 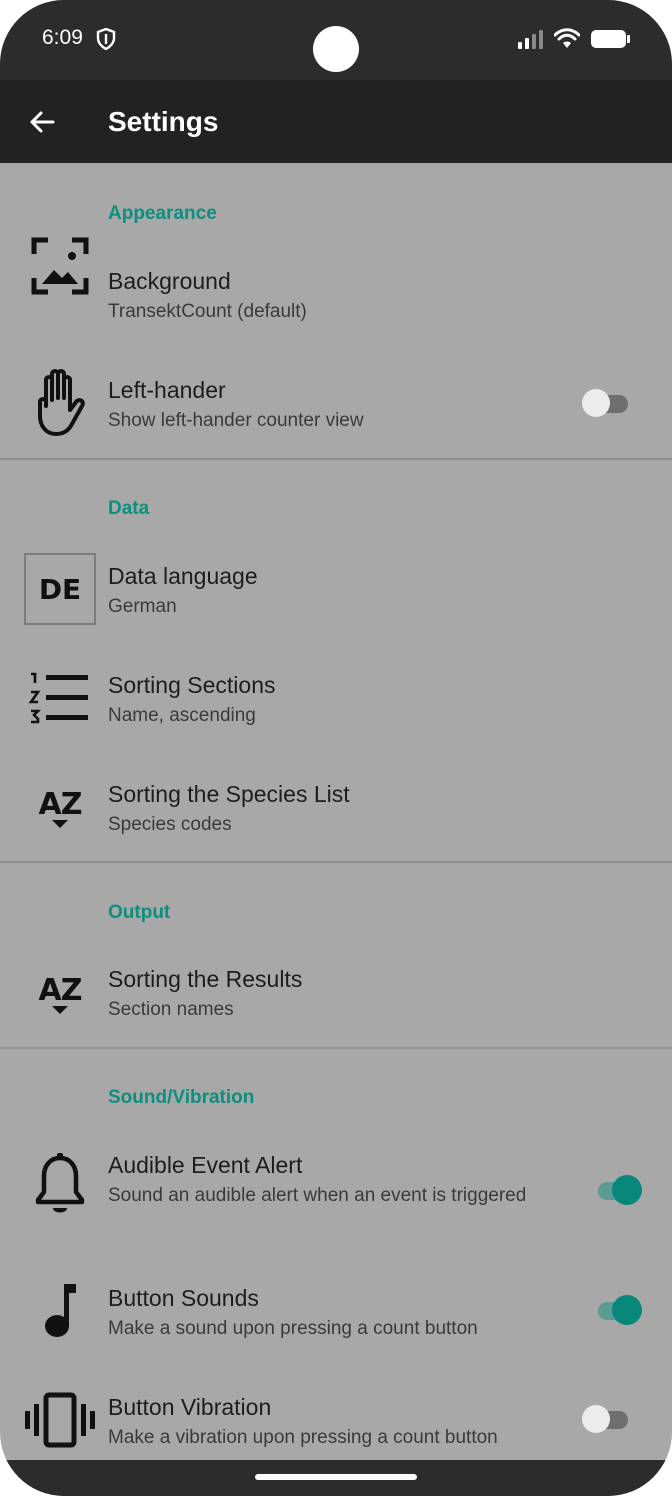 What do you see at coordinates (129, 508) in the screenshot?
I see `section-header-data: Data` at bounding box center [129, 508].